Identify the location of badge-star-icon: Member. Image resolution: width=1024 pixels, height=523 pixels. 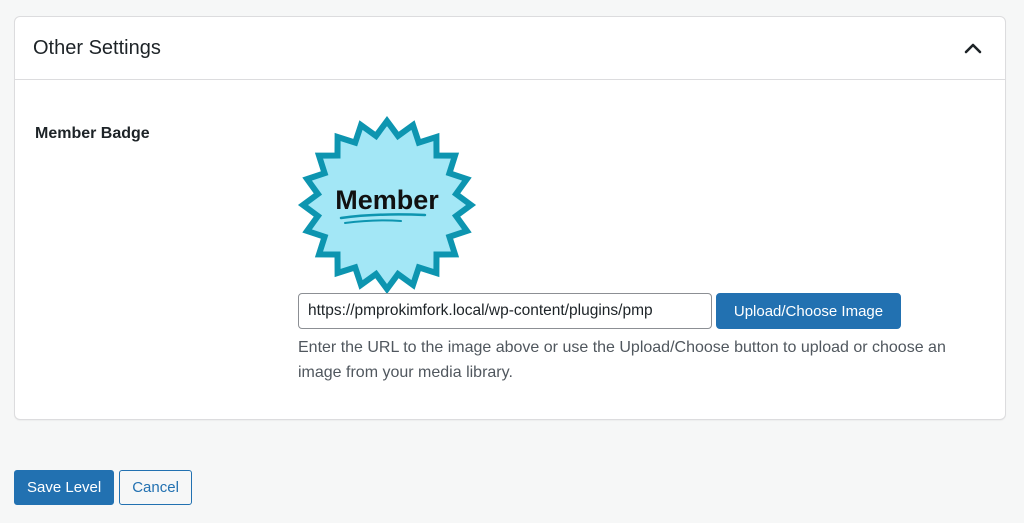
(387, 205).